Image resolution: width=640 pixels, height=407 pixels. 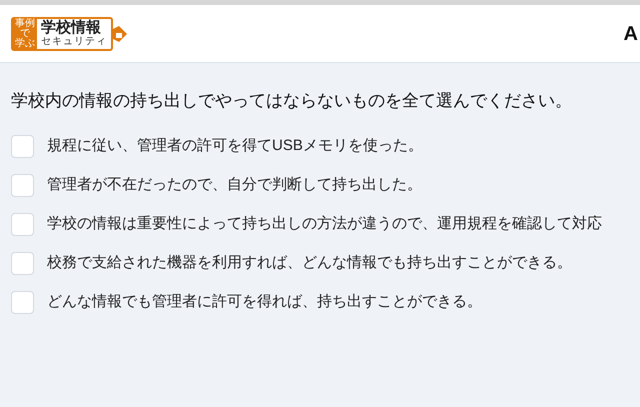 What do you see at coordinates (324, 224) in the screenshot?
I see `option-label: 学校の情報は重要性によって持ち出しの方法が違うので、運用規程を確認して対応` at bounding box center [324, 224].